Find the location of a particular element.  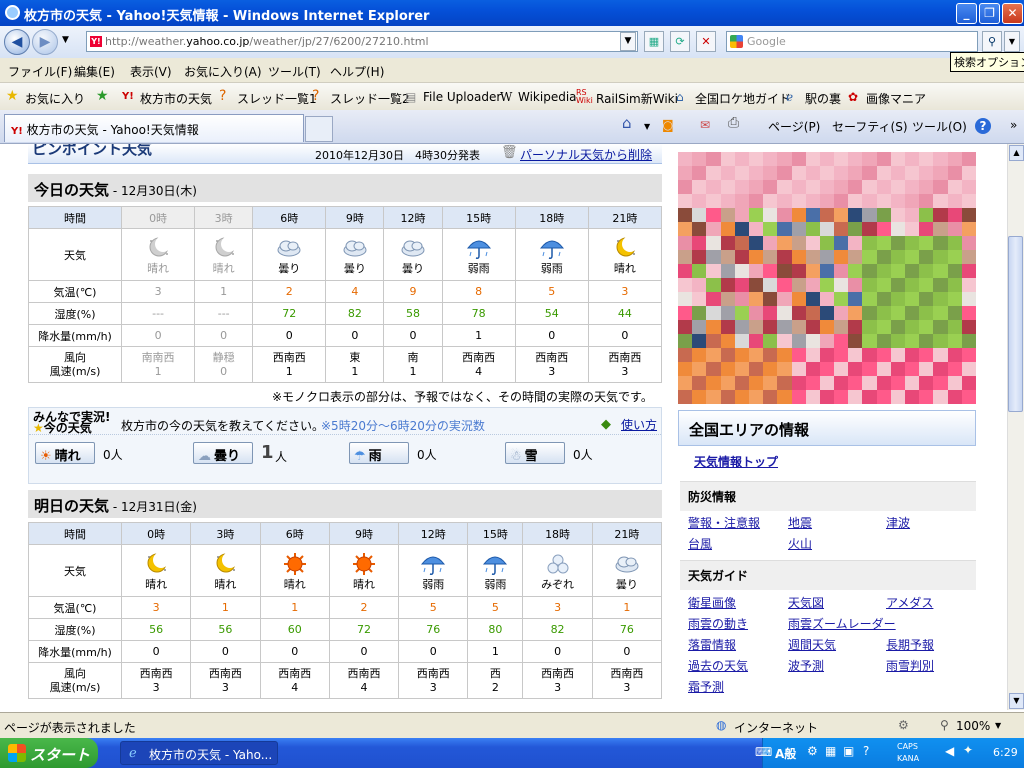

rain-snow-link: 雨雪判別 is located at coordinates (910, 665).